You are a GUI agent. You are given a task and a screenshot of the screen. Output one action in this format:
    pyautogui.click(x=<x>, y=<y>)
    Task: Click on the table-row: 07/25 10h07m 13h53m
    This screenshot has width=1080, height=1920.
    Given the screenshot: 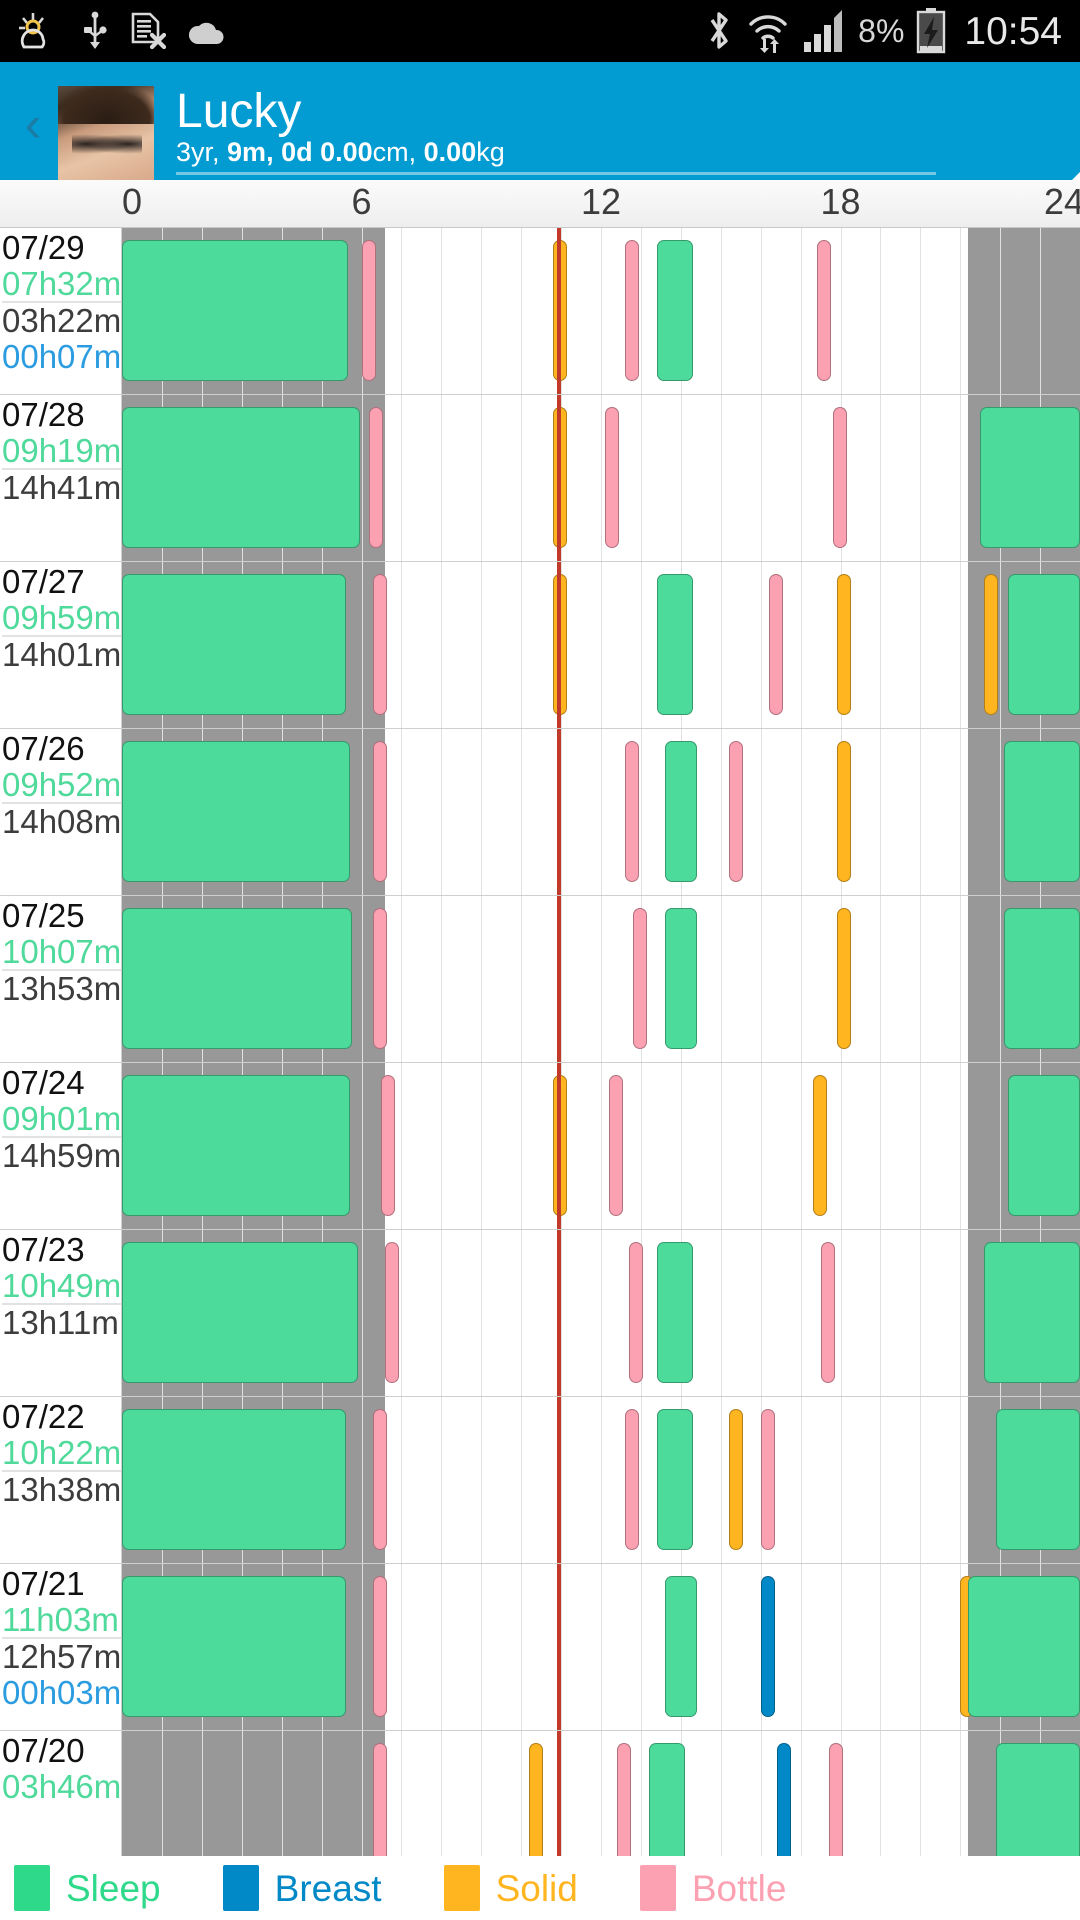 What is the action you would take?
    pyautogui.click(x=540, y=979)
    